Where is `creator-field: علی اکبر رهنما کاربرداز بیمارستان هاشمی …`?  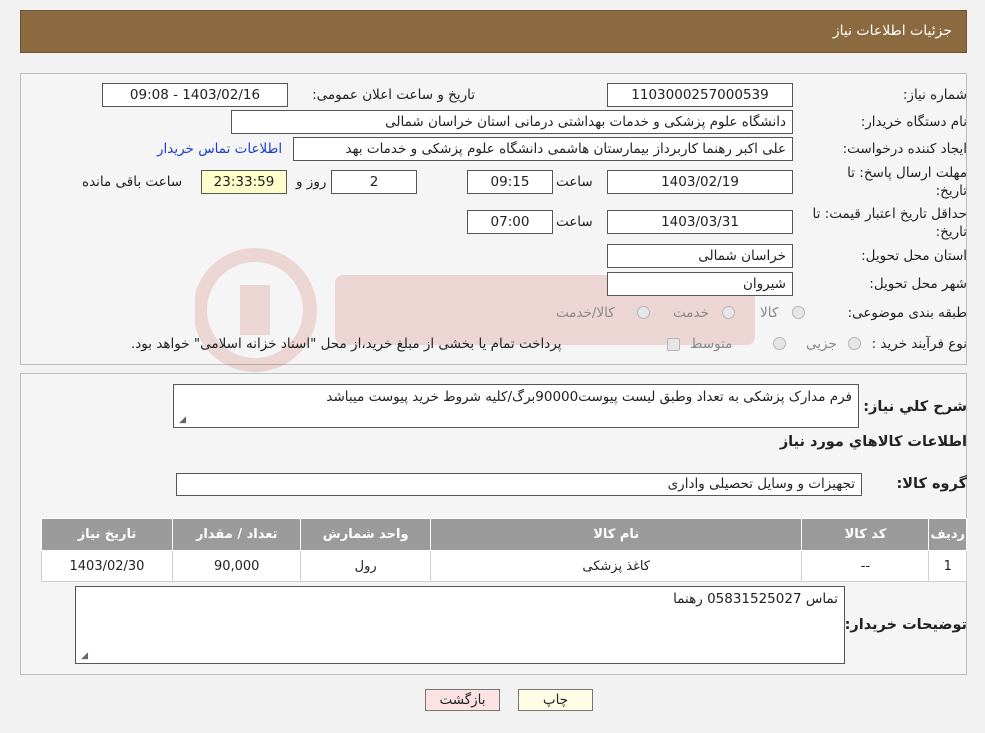 creator-field: علی اکبر رهنما کاربرداز بیمارستان هاشمی … is located at coordinates (543, 149).